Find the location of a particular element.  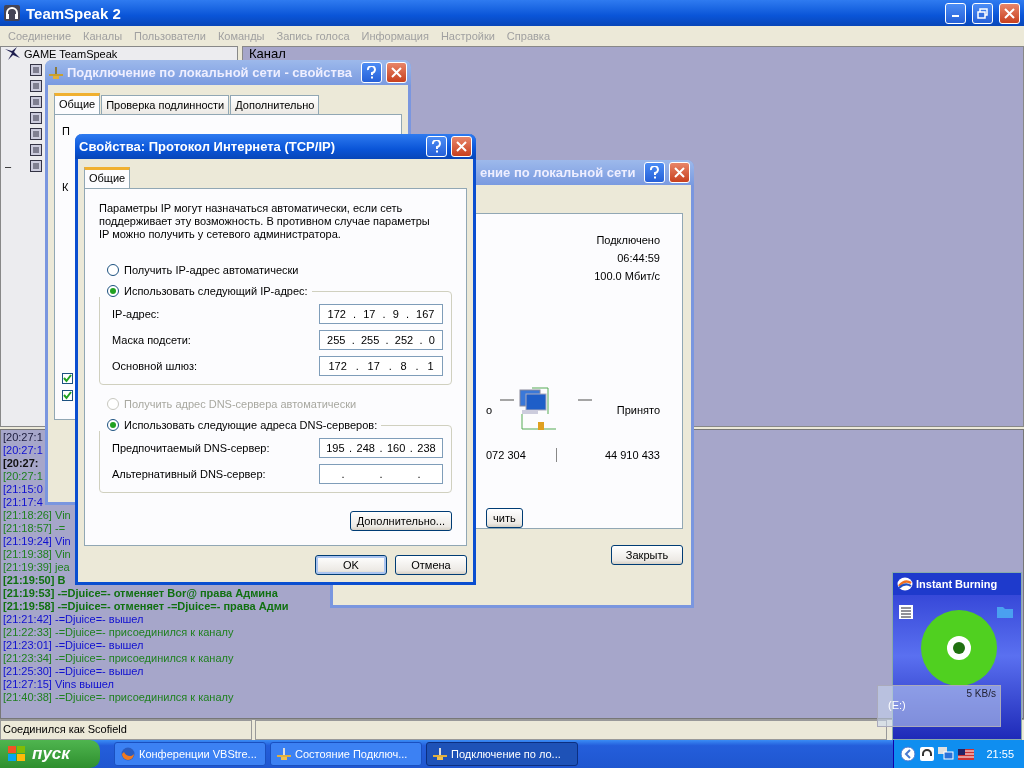

log-line: [21:23:34] -=Djuice=- присоединился к каналу is located at coordinates (118, 658).